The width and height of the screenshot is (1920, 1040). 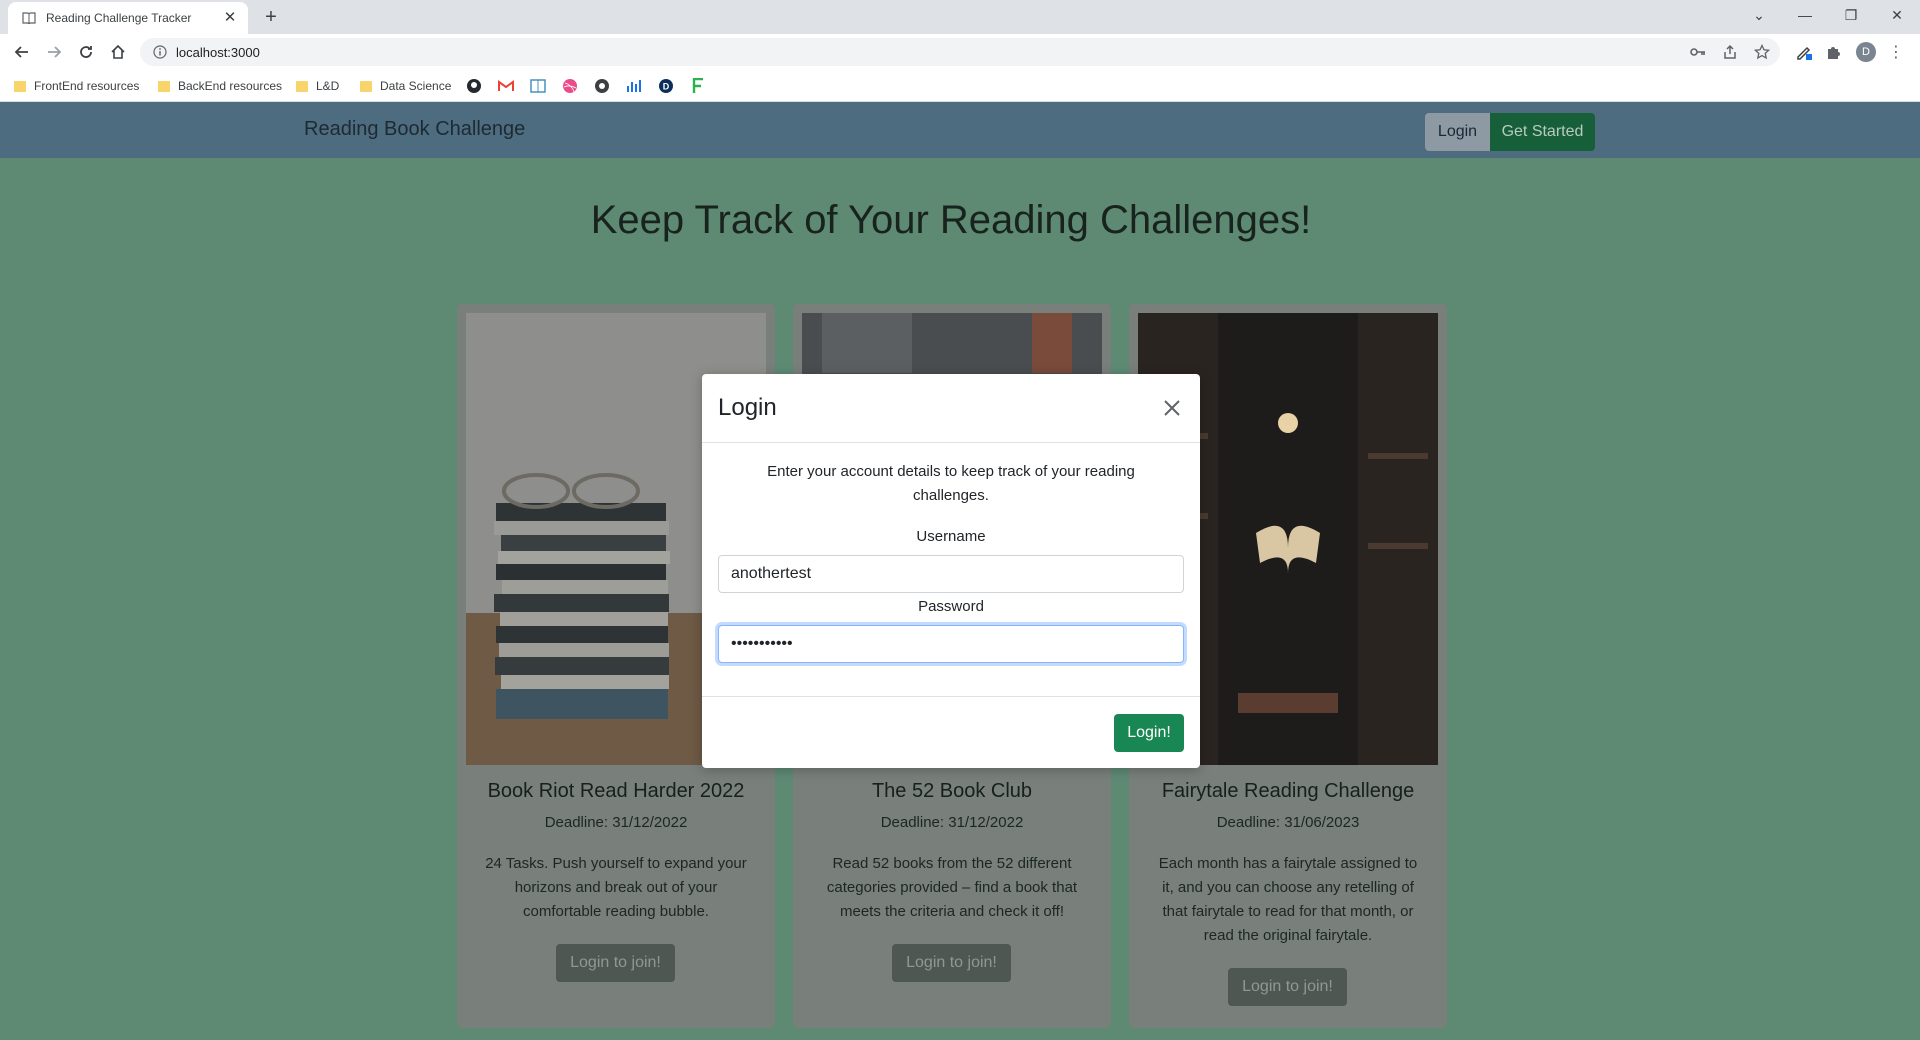 What do you see at coordinates (951, 606) in the screenshot?
I see `password-label: Password` at bounding box center [951, 606].